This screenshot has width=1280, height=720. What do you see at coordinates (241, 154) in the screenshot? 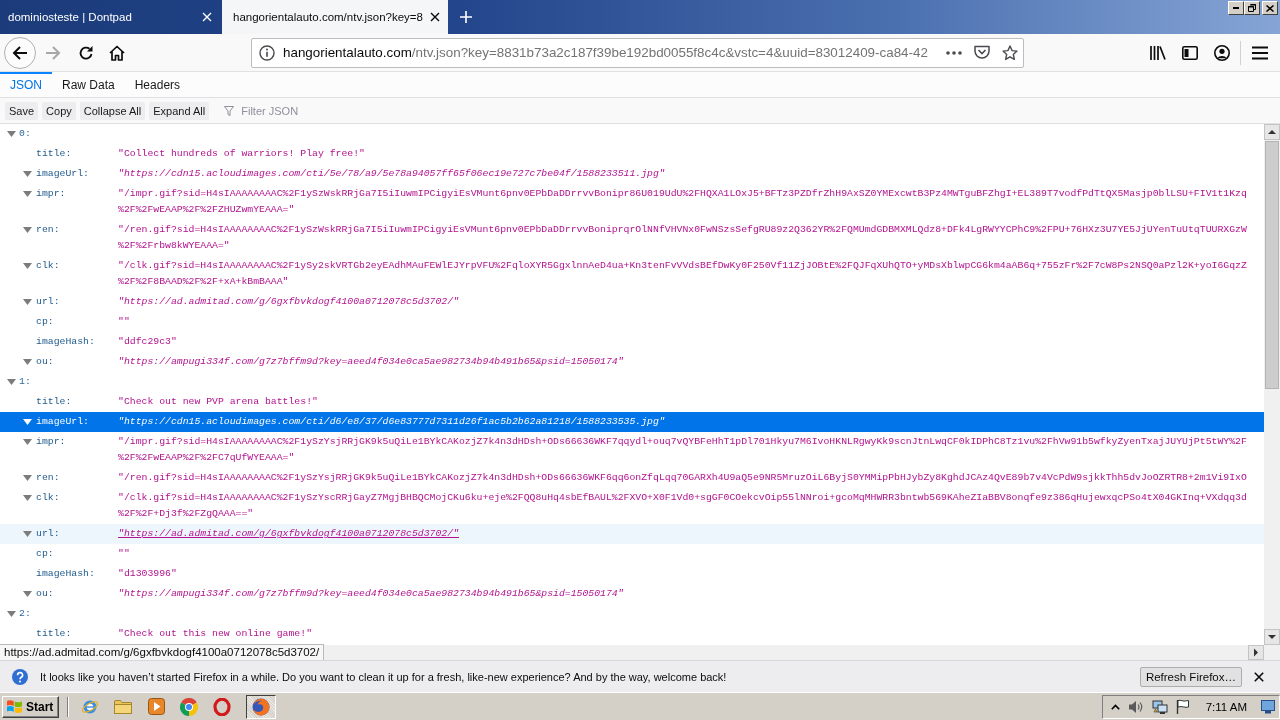
I see `string-value: "Collect hundreds of warriors! Play free!"` at bounding box center [241, 154].